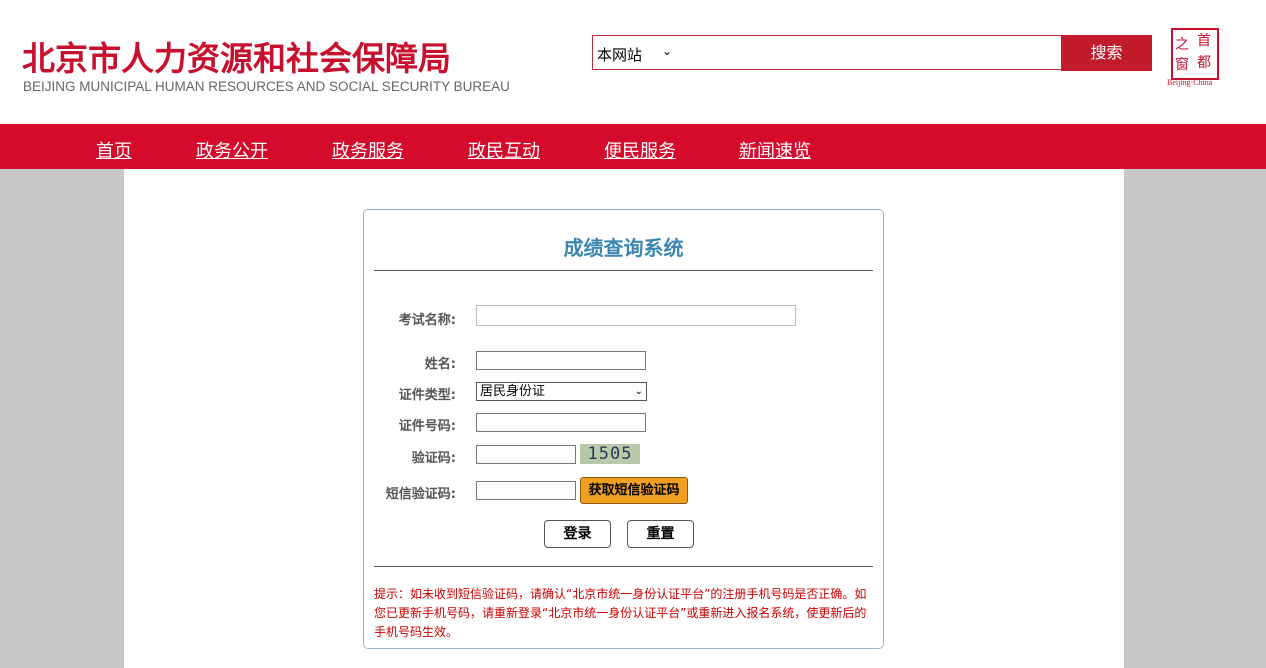 Image resolution: width=1266 pixels, height=668 pixels. What do you see at coordinates (526, 454) in the screenshot?
I see `captcha-field` at bounding box center [526, 454].